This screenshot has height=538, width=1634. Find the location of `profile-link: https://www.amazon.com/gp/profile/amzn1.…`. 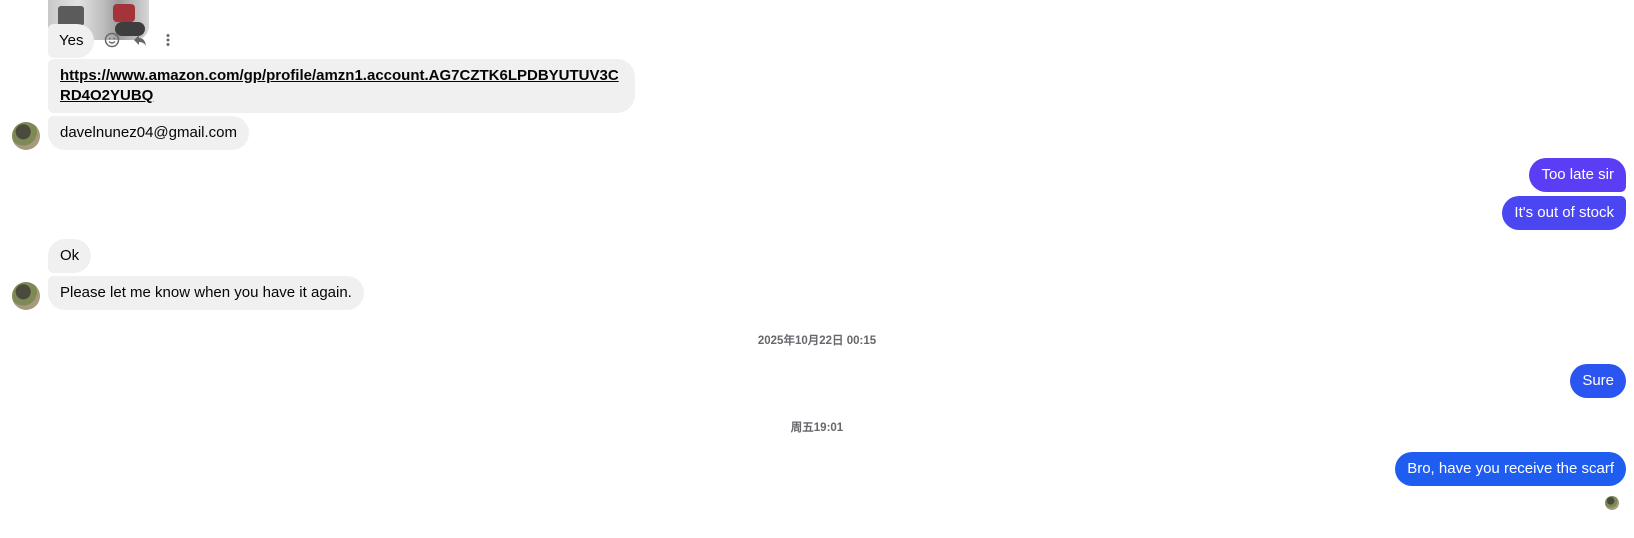

profile-link: https://www.amazon.com/gp/profile/amzn1.… is located at coordinates (341, 86).